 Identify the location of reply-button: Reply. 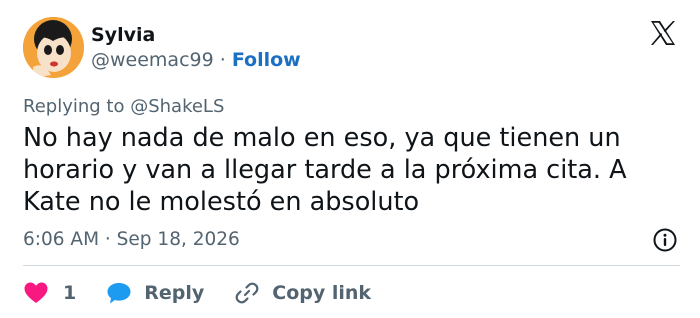
(155, 293).